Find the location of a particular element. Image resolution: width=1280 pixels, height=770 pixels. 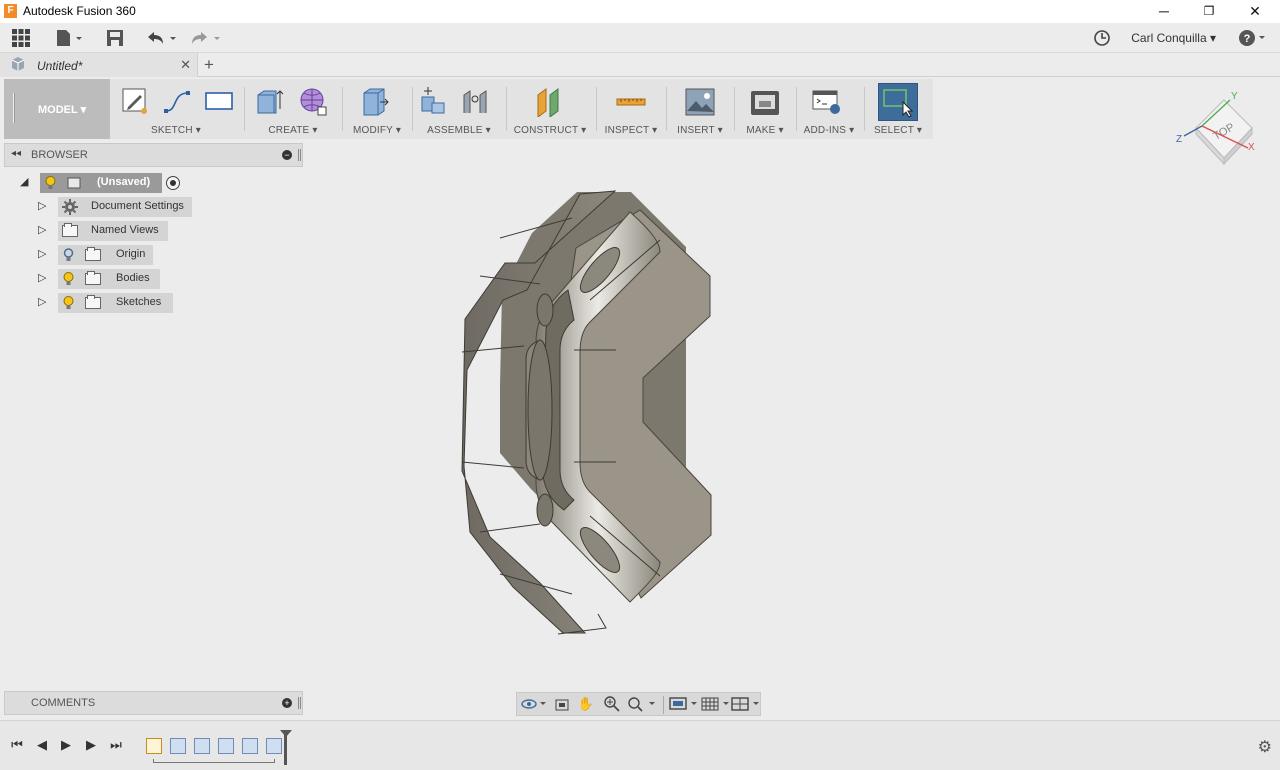

browser-item-bodies: ▷ Bodies is located at coordinates (101, 279).